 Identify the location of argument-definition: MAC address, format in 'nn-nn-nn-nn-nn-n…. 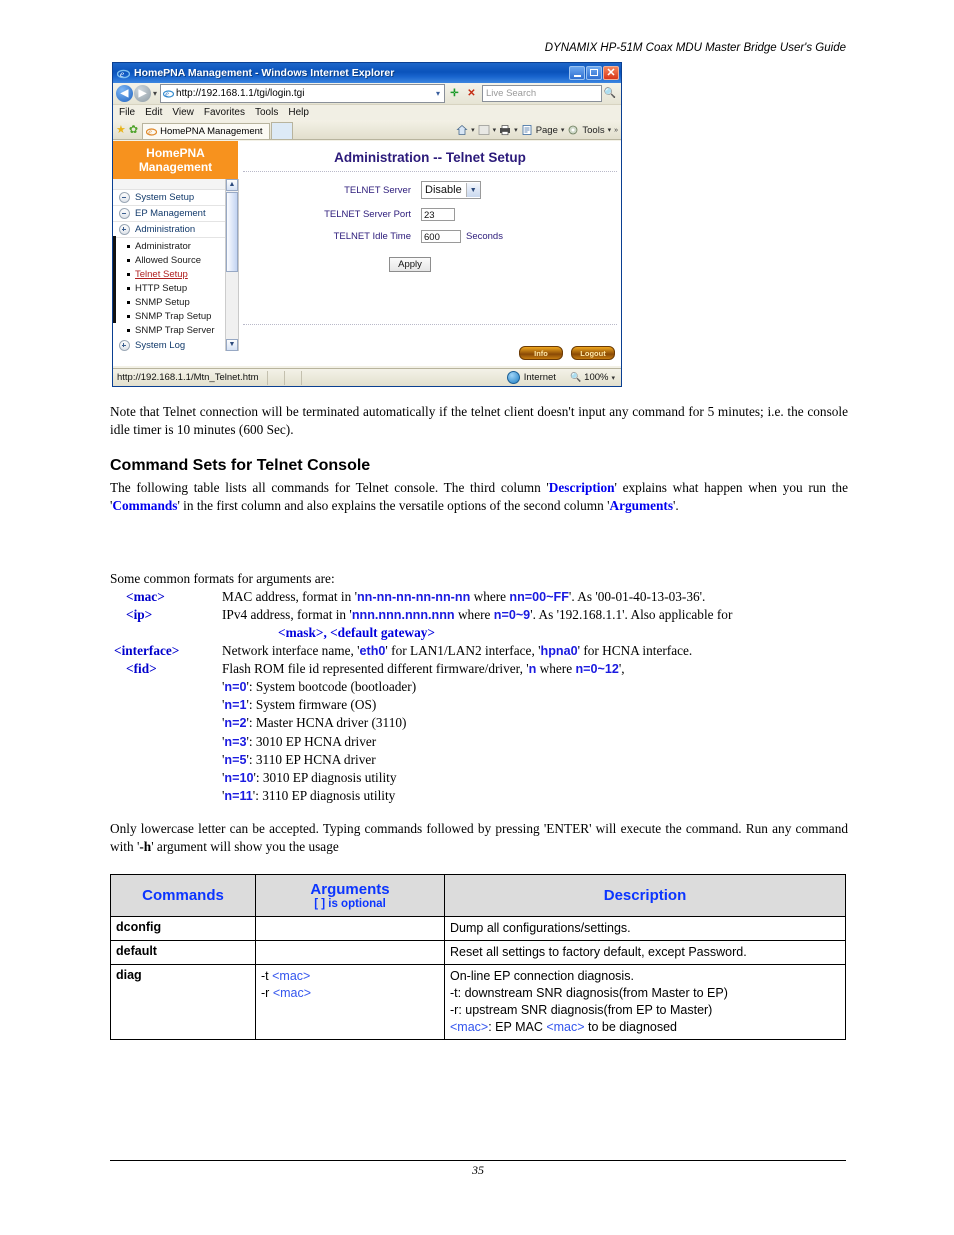
(535, 597).